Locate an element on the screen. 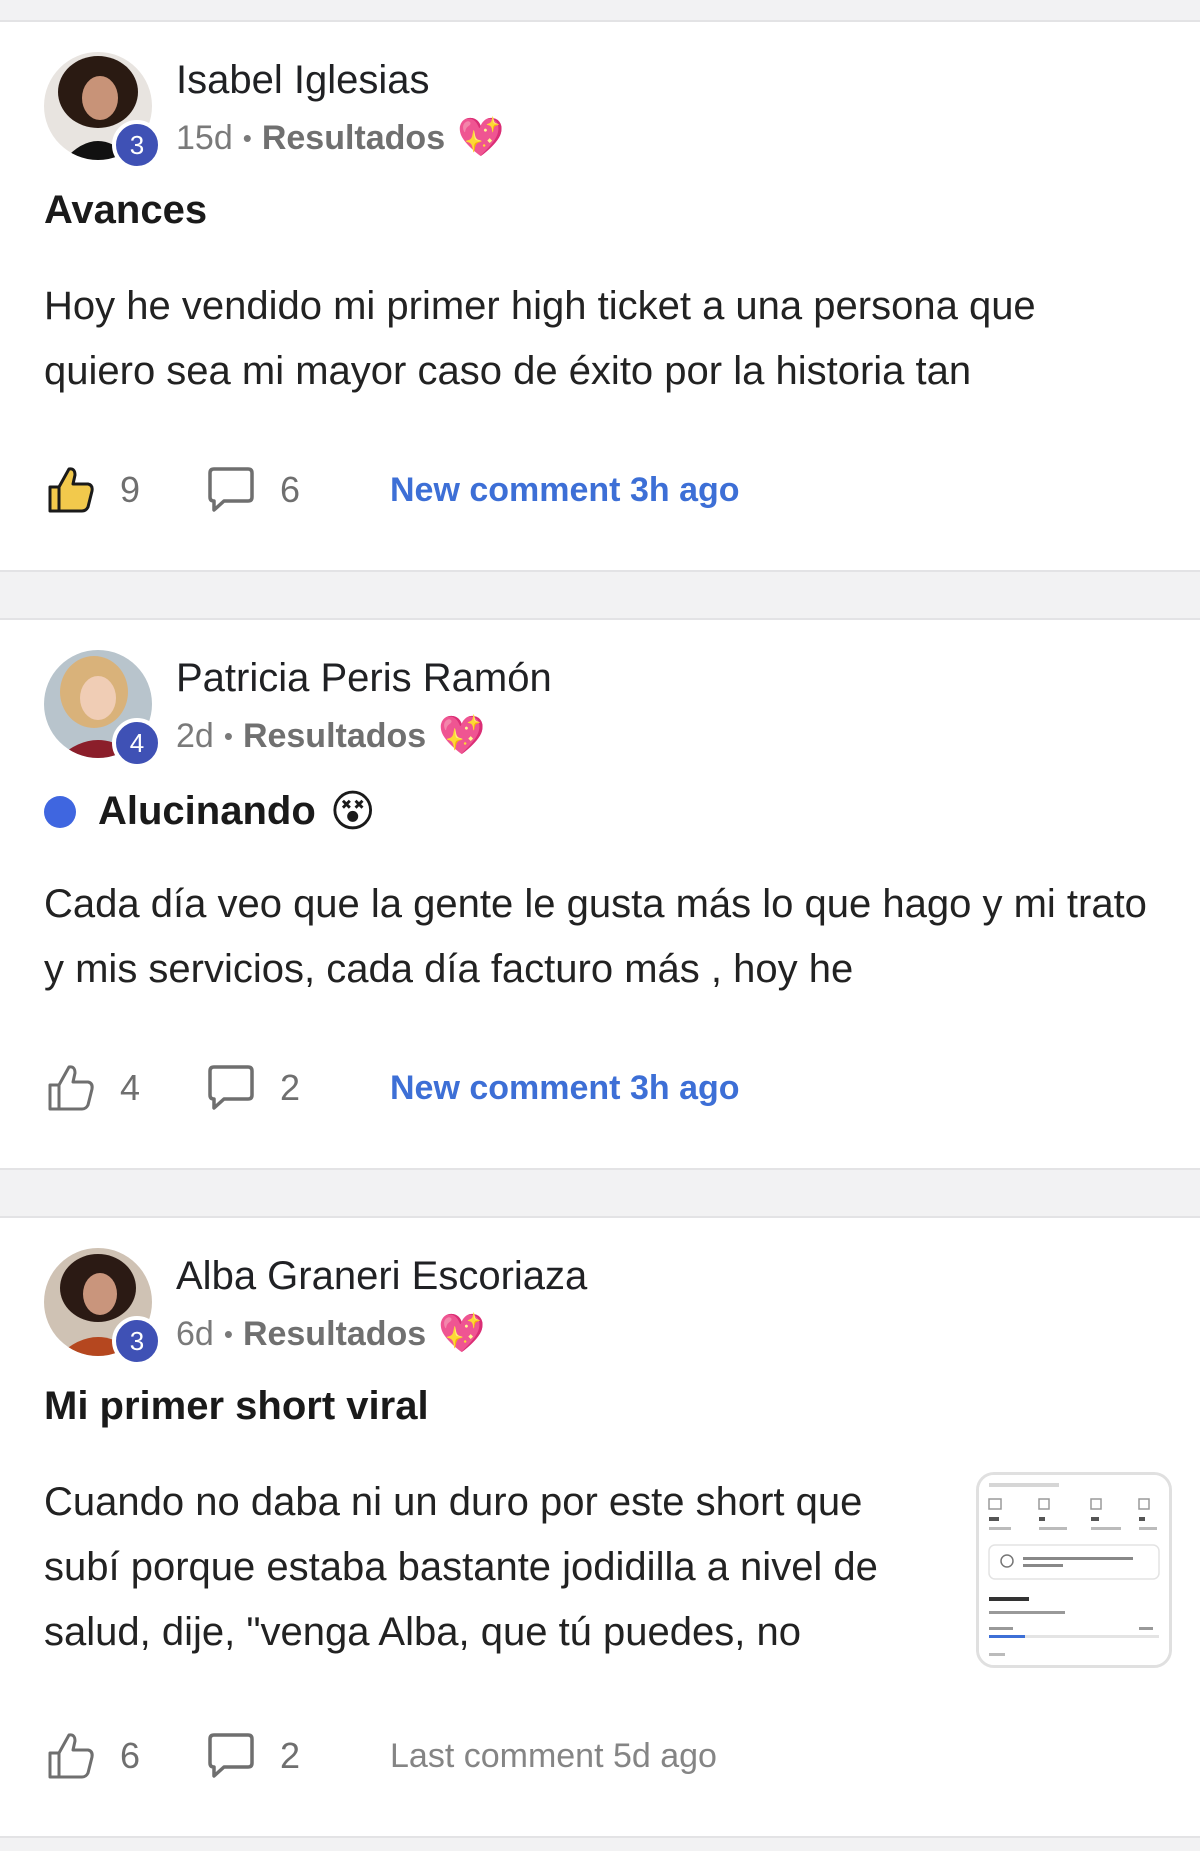  level-badge: 4 is located at coordinates (137, 743).